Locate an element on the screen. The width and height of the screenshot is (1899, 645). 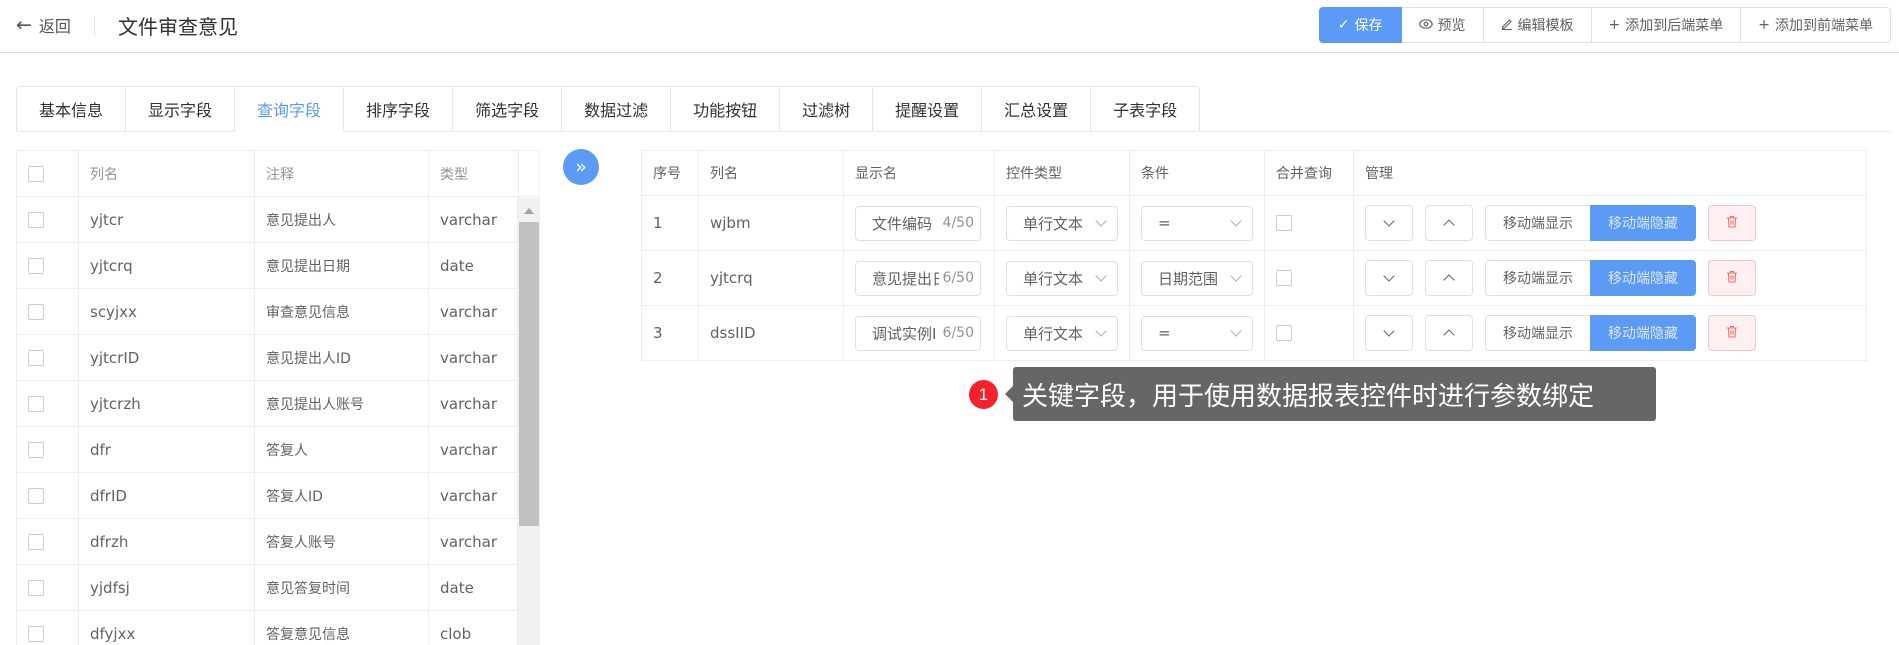
tab-sort-fields: 排序字段 is located at coordinates (399, 109).